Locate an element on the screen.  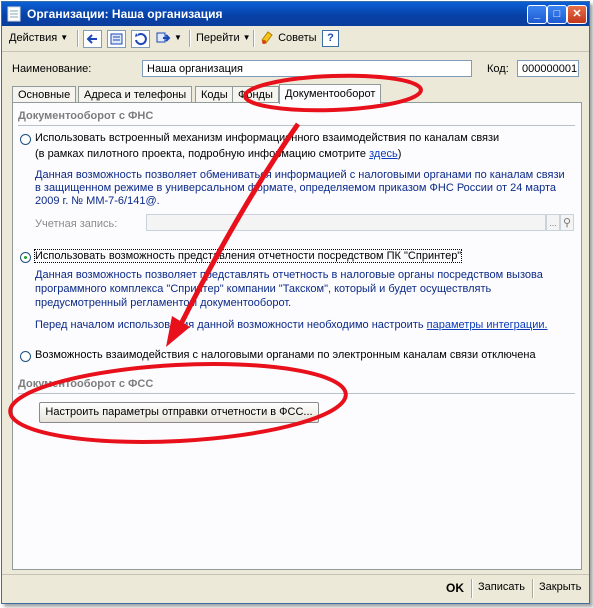
actions-label: Действия is located at coordinates (33, 38).